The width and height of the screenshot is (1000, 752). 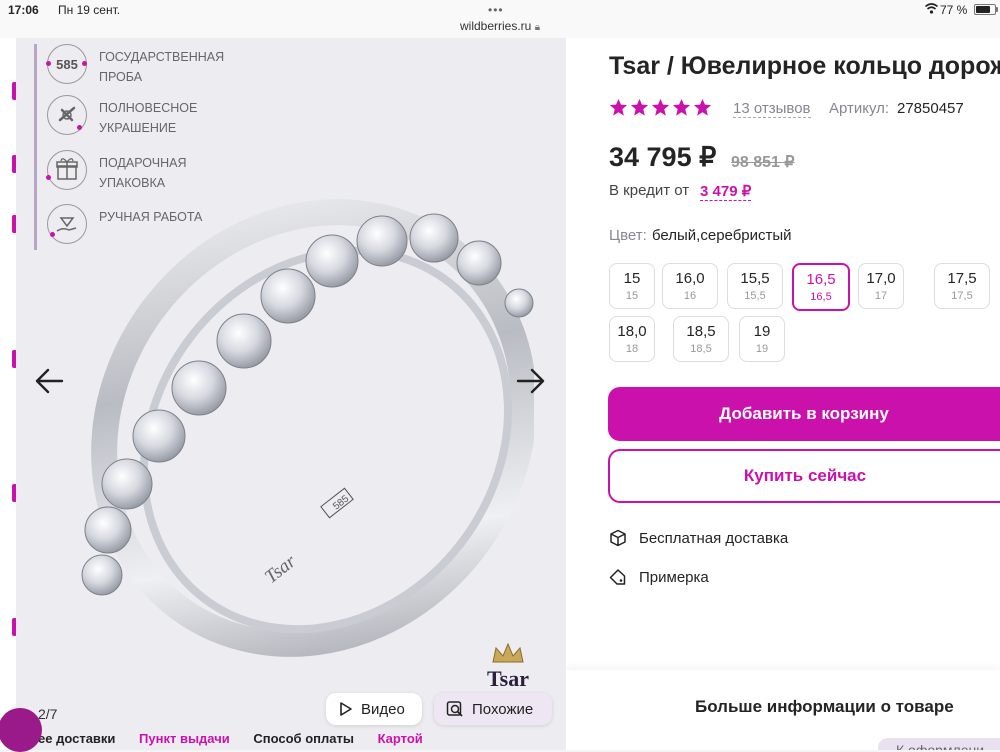 What do you see at coordinates (701, 331) in the screenshot?
I see `size-number: 18,5` at bounding box center [701, 331].